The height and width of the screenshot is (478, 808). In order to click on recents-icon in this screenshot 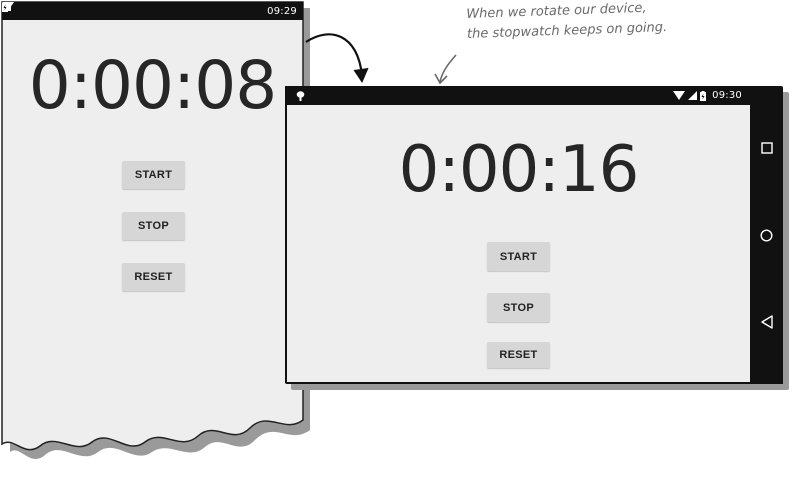, I will do `click(766, 148)`.